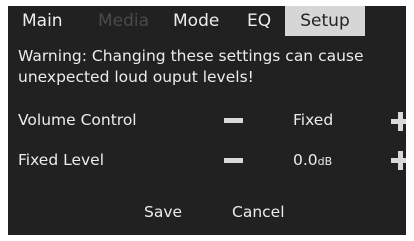 The image size is (414, 241). I want to click on volume-control-increase-button, so click(398, 121).